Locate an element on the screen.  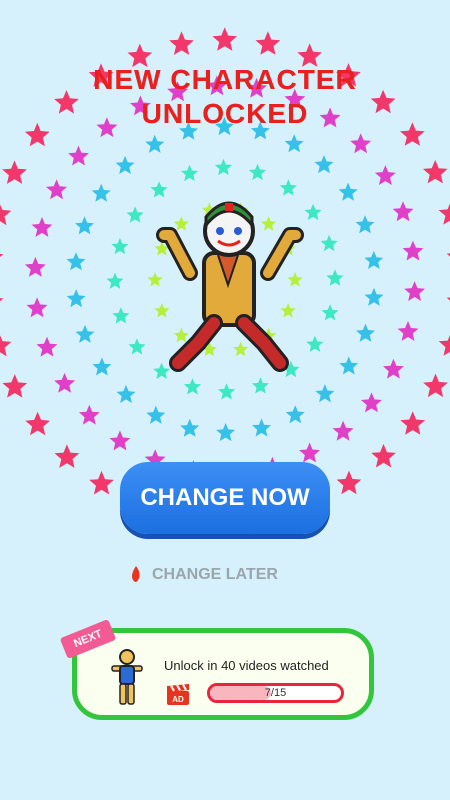
videos-progress-bar: 7/15 is located at coordinates (275, 693).